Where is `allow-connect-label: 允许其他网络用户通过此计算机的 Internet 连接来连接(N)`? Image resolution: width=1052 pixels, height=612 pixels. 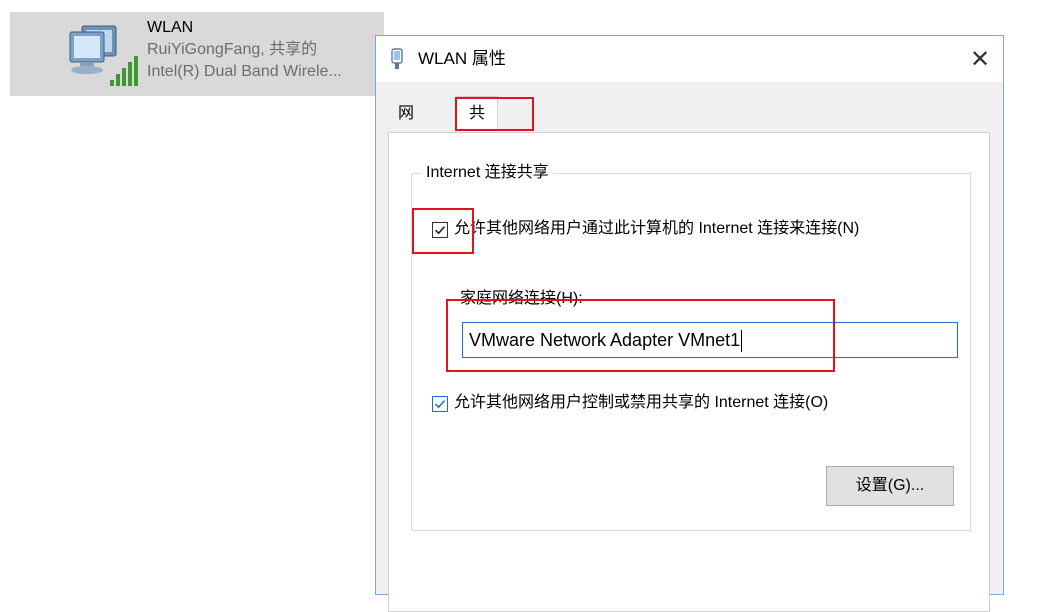 allow-connect-label: 允许其他网络用户通过此计算机的 Internet 连接来连接(N) is located at coordinates (656, 229).